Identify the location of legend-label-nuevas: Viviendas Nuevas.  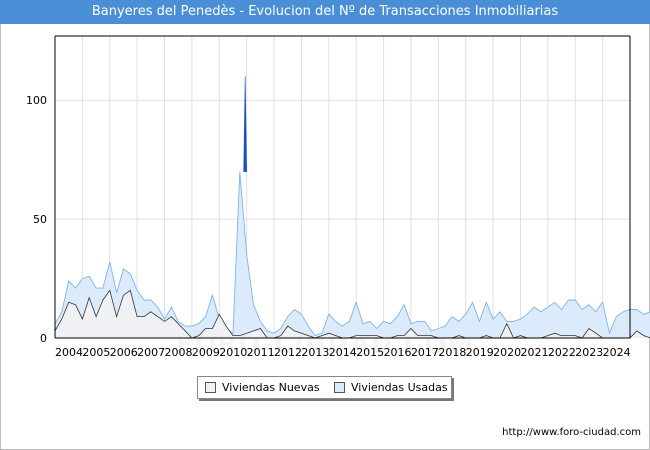
(271, 387).